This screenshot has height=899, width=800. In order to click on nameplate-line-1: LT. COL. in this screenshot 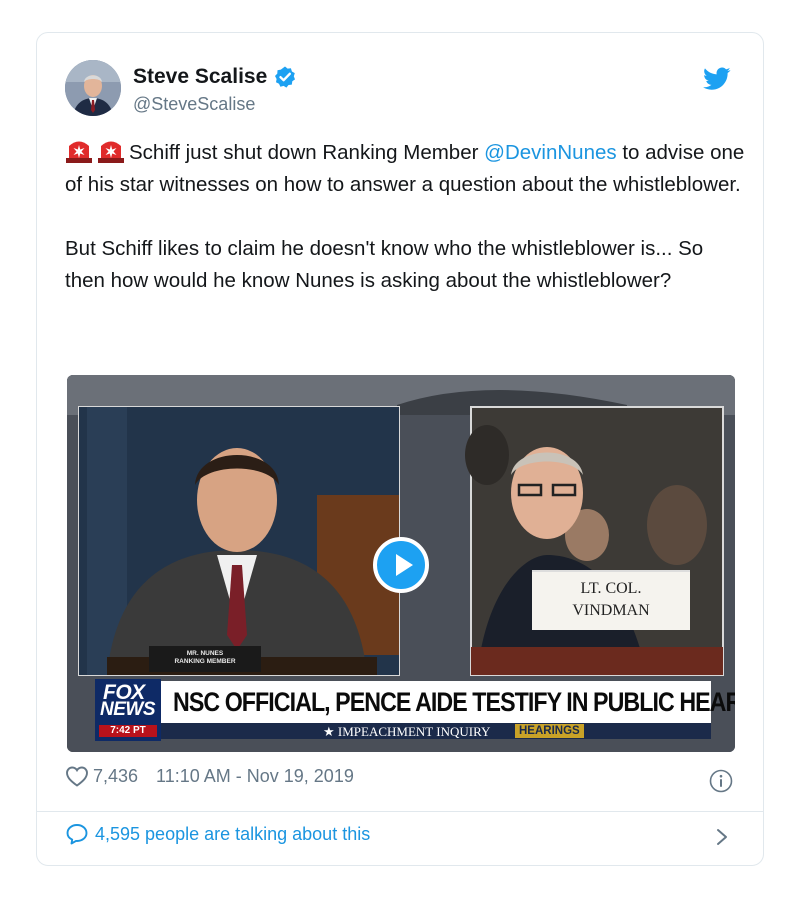, I will do `click(611, 588)`.